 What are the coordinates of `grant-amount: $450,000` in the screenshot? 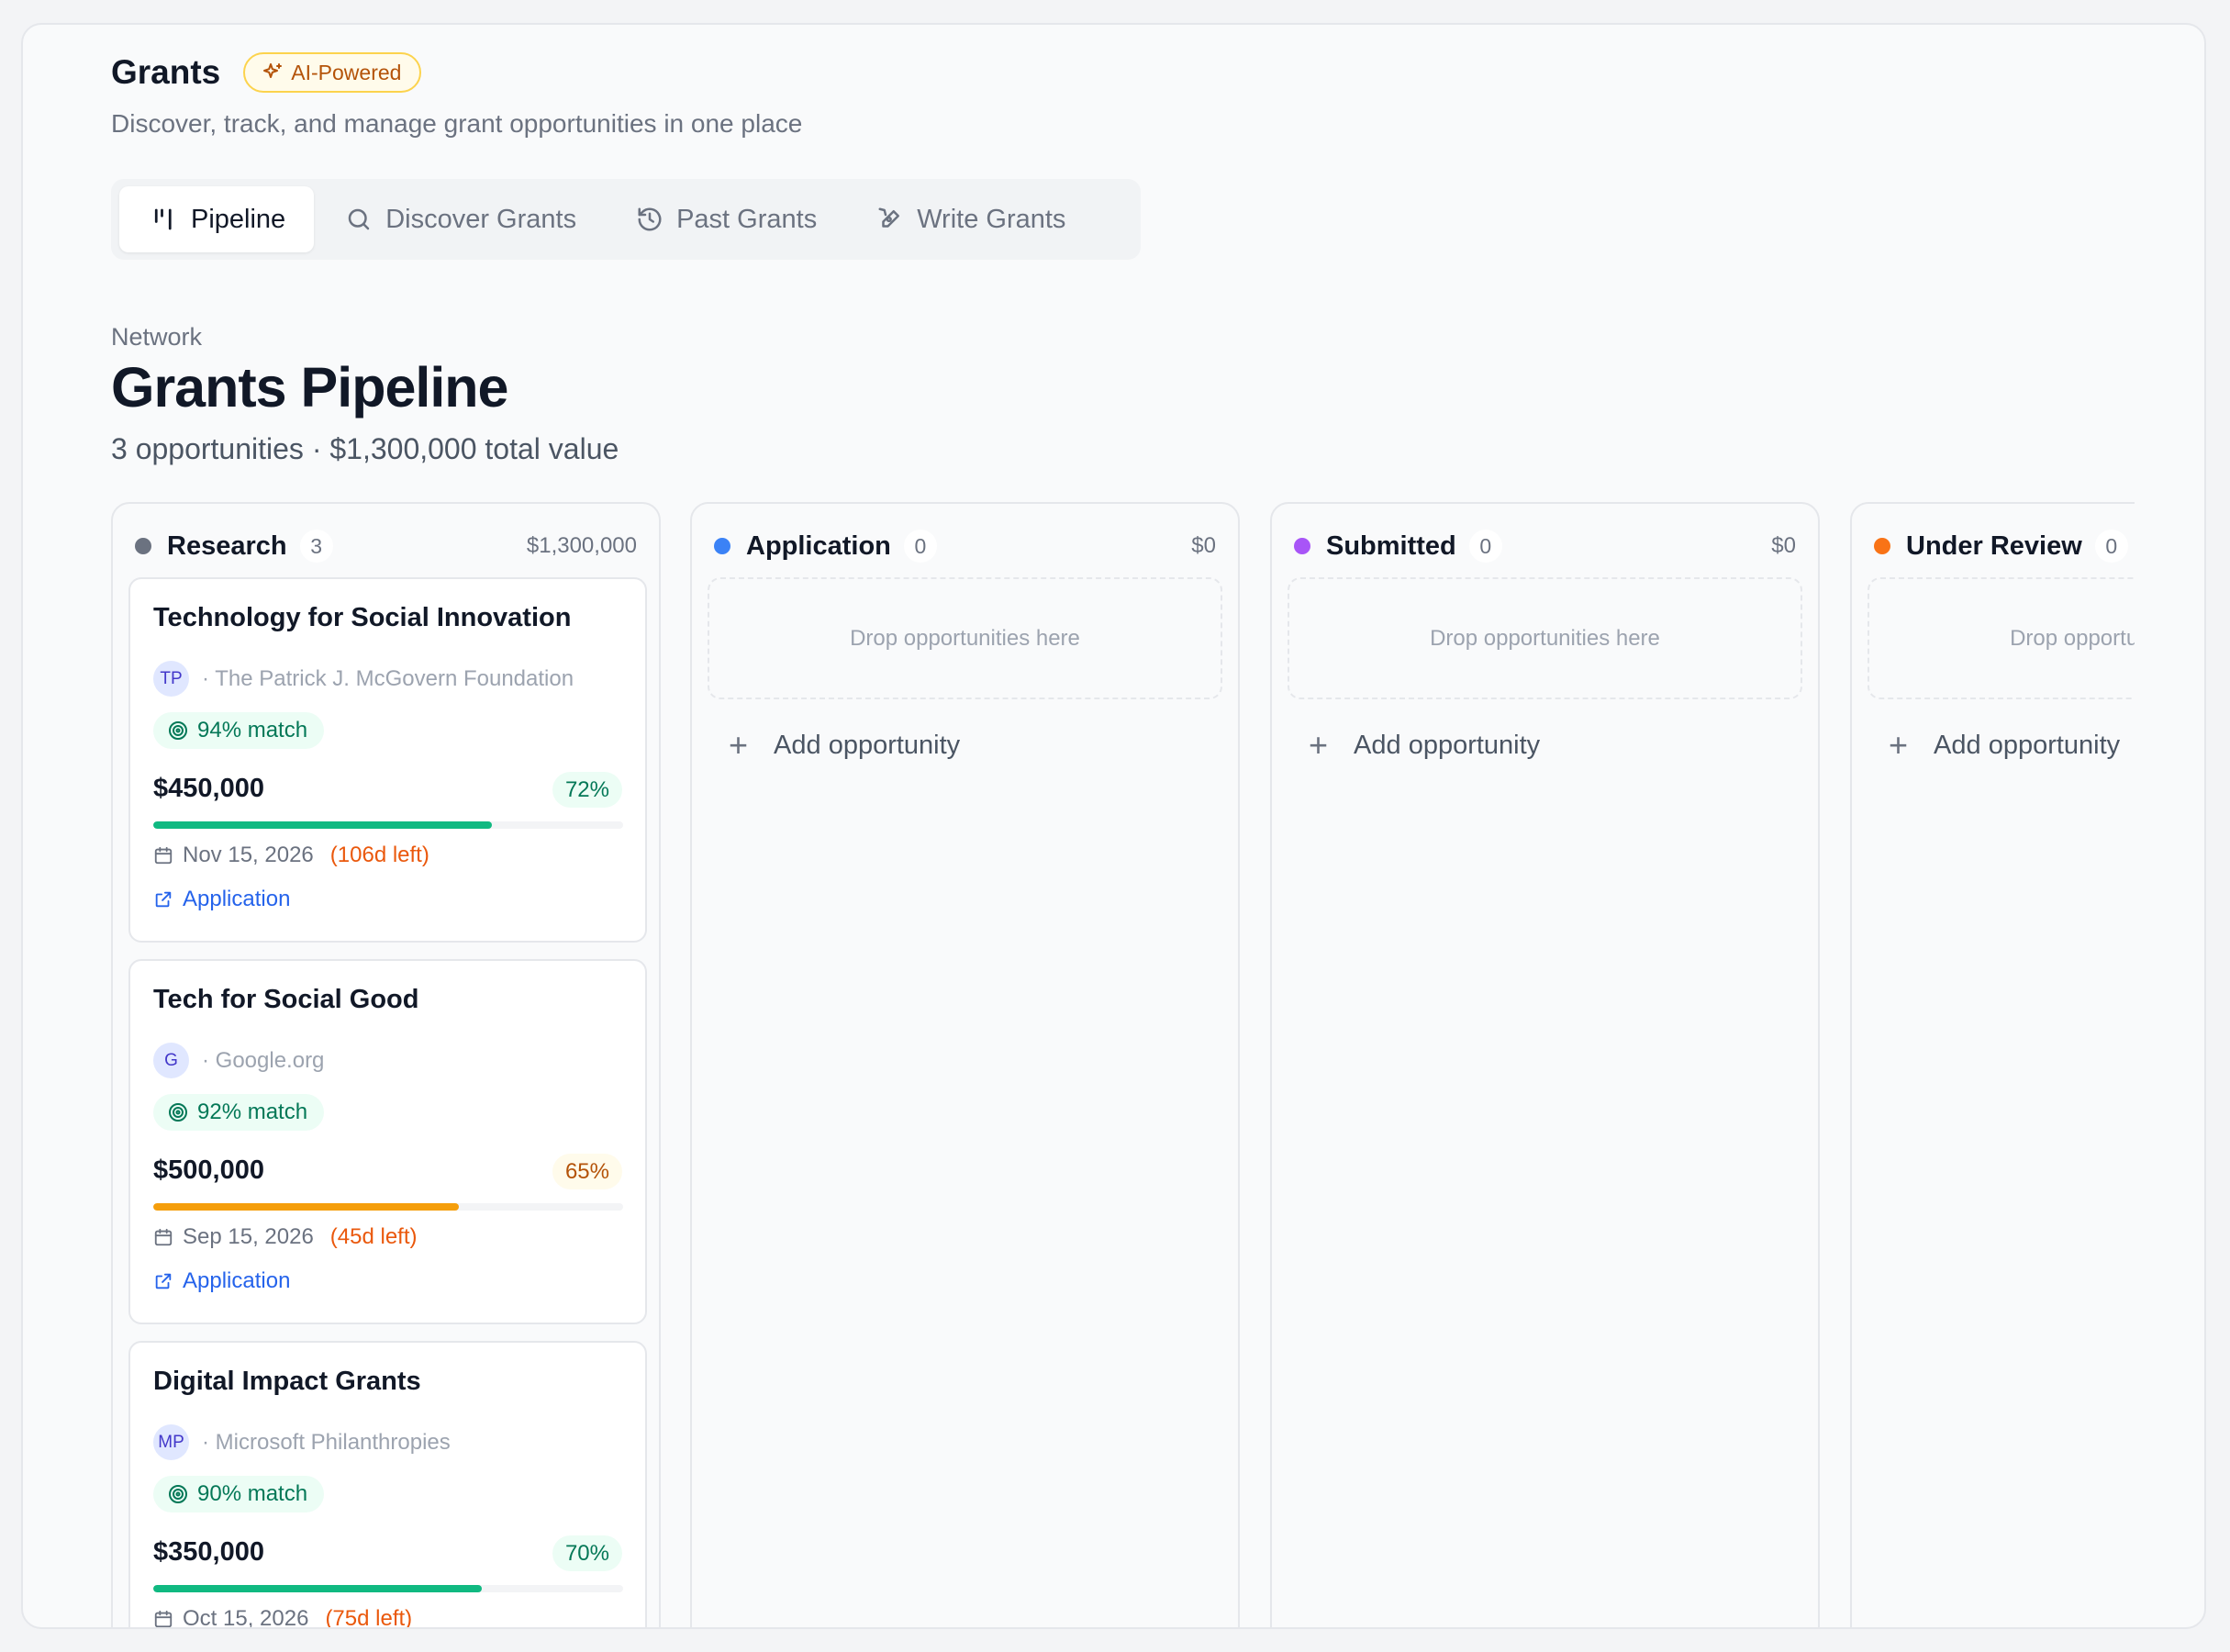 It's located at (208, 788).